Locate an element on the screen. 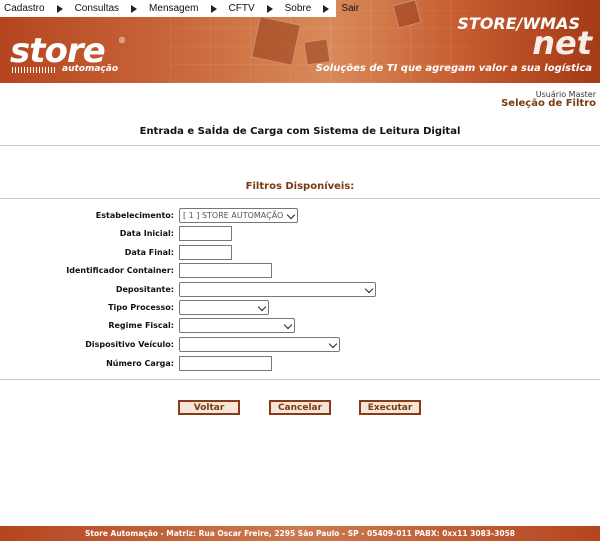 This screenshot has width=600, height=541. estabelecimento-label: Estabelecimento: is located at coordinates (134, 215).